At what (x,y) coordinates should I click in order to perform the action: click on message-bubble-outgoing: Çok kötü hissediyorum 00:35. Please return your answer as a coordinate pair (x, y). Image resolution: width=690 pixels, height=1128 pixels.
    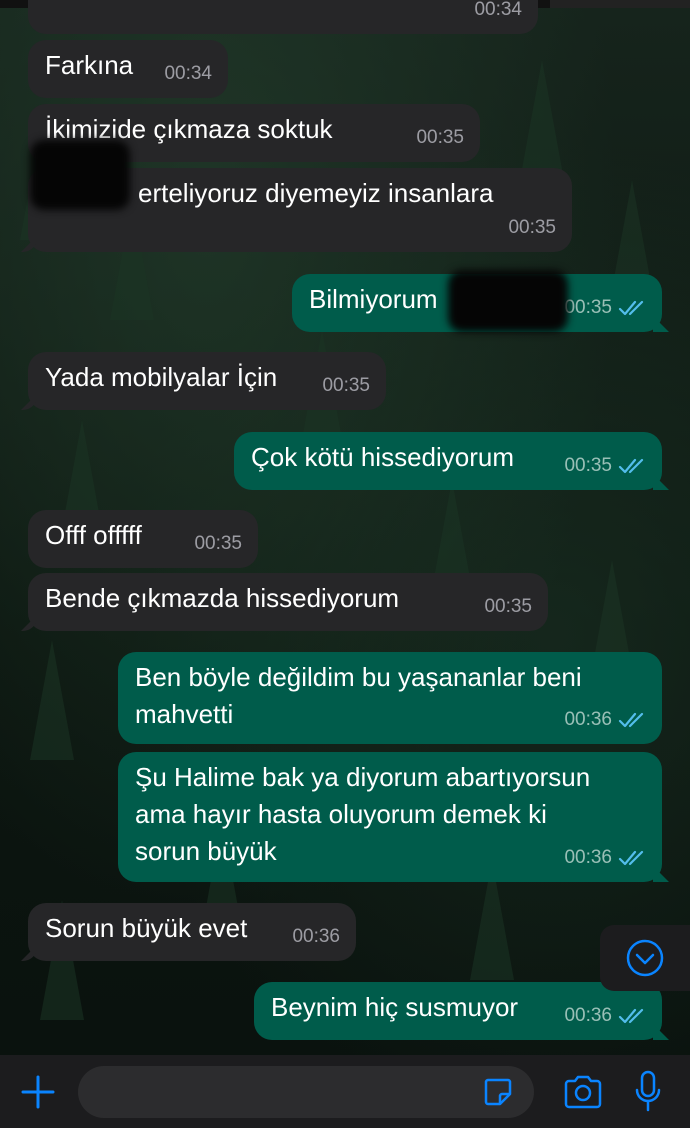
    Looking at the image, I should click on (448, 461).